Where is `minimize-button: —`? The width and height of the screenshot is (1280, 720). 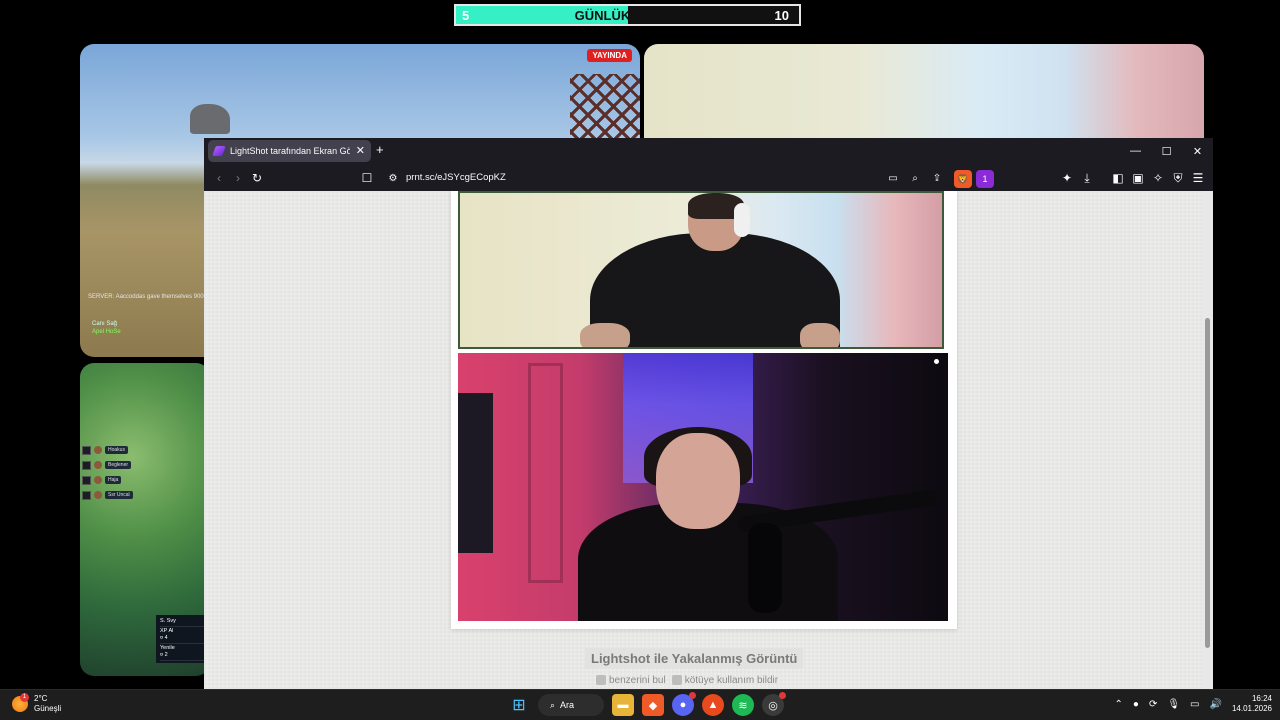 minimize-button: — is located at coordinates (1135, 151).